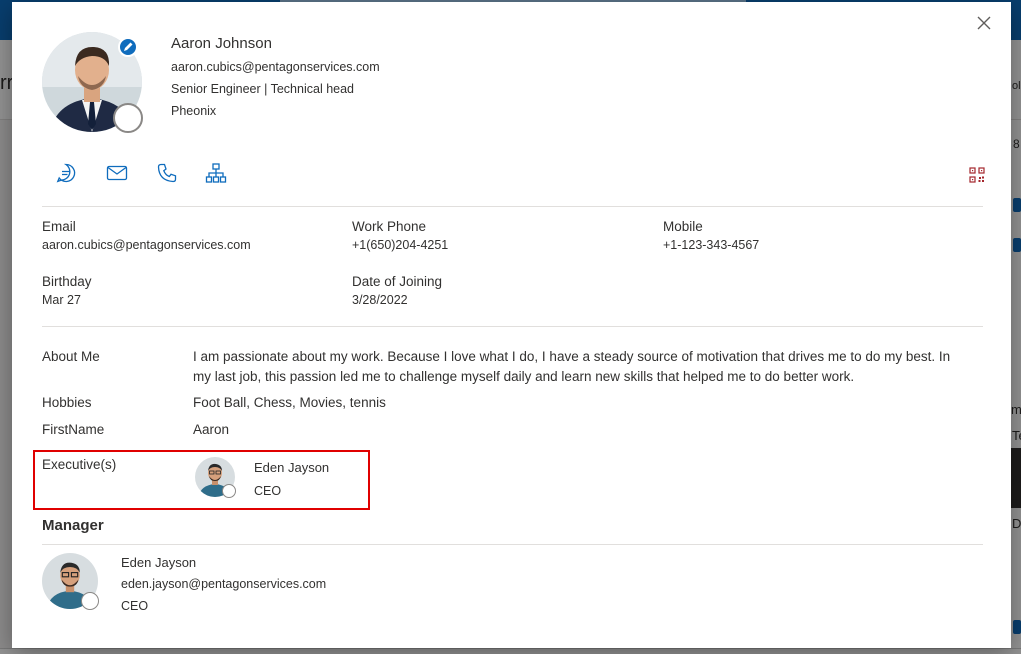 The height and width of the screenshot is (654, 1021). Describe the element at coordinates (158, 562) in the screenshot. I see `manager-name: Eden Jayson` at that location.